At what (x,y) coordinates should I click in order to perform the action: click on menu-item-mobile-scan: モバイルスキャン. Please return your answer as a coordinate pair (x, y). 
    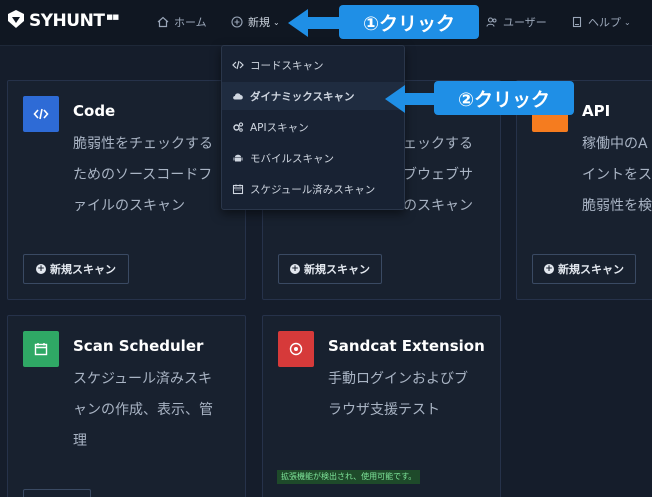
    Looking at the image, I should click on (313, 158).